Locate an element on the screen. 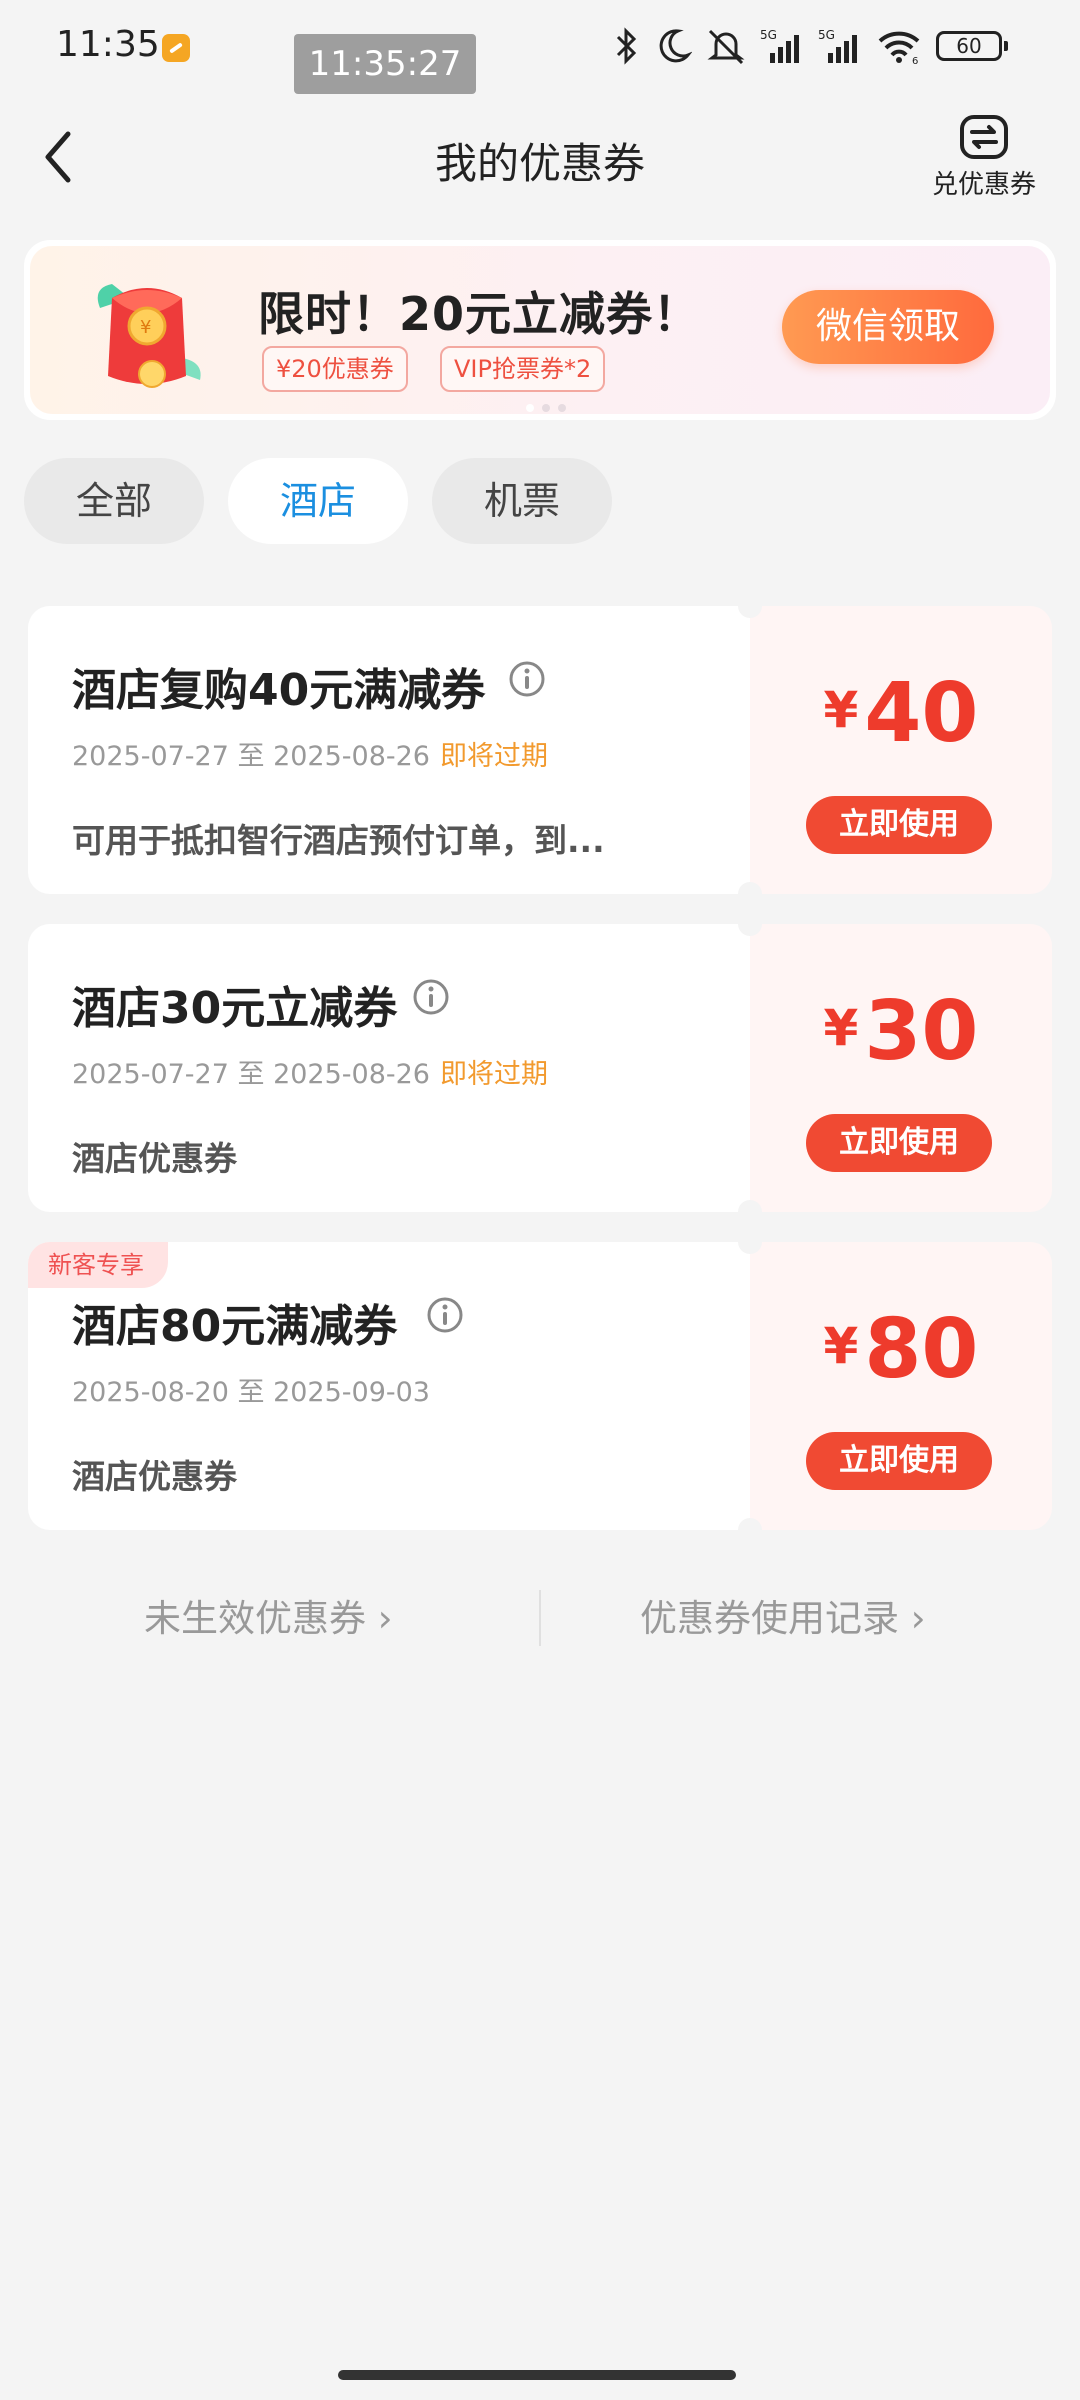 The height and width of the screenshot is (2400, 1080). signal-icon-2: 5G is located at coordinates (837, 45).